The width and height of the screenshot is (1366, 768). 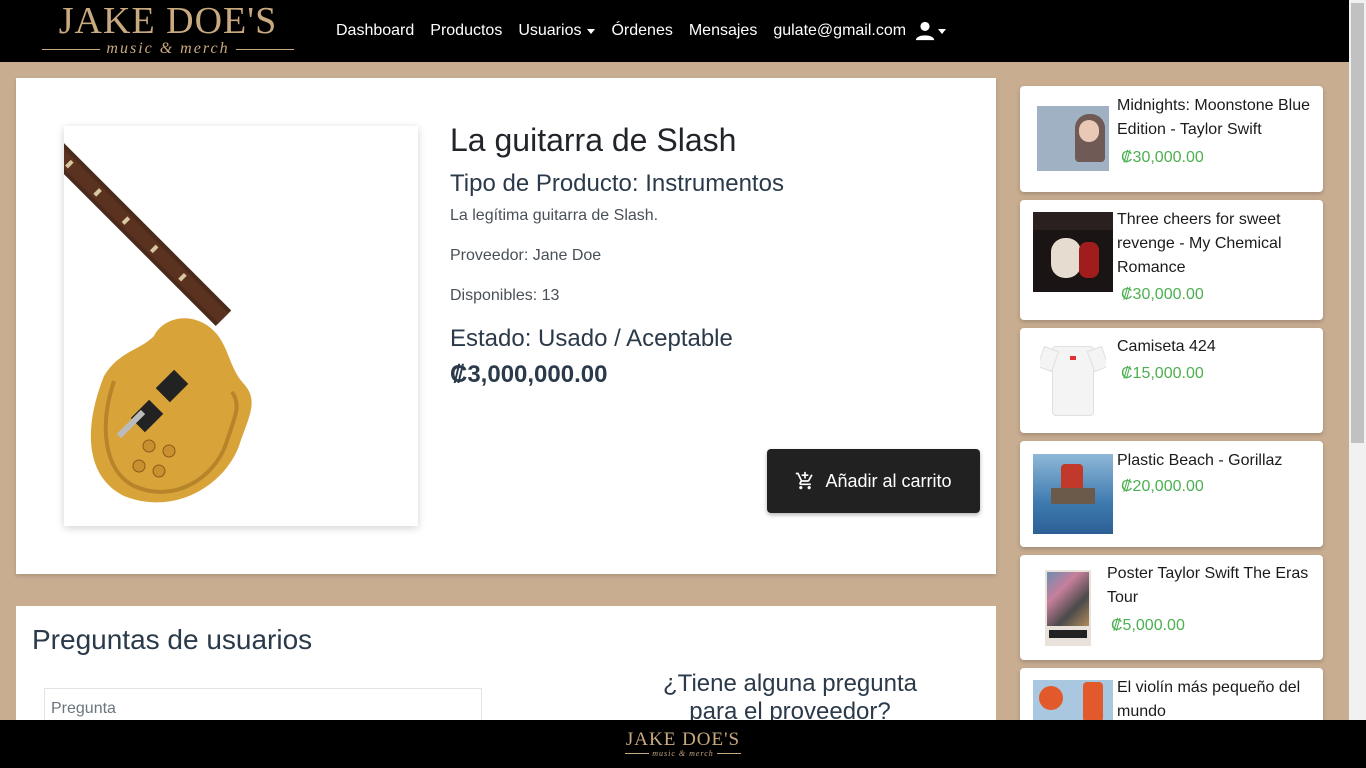 I want to click on product-state: Estado: Usado / Aceptable, so click(x=591, y=338).